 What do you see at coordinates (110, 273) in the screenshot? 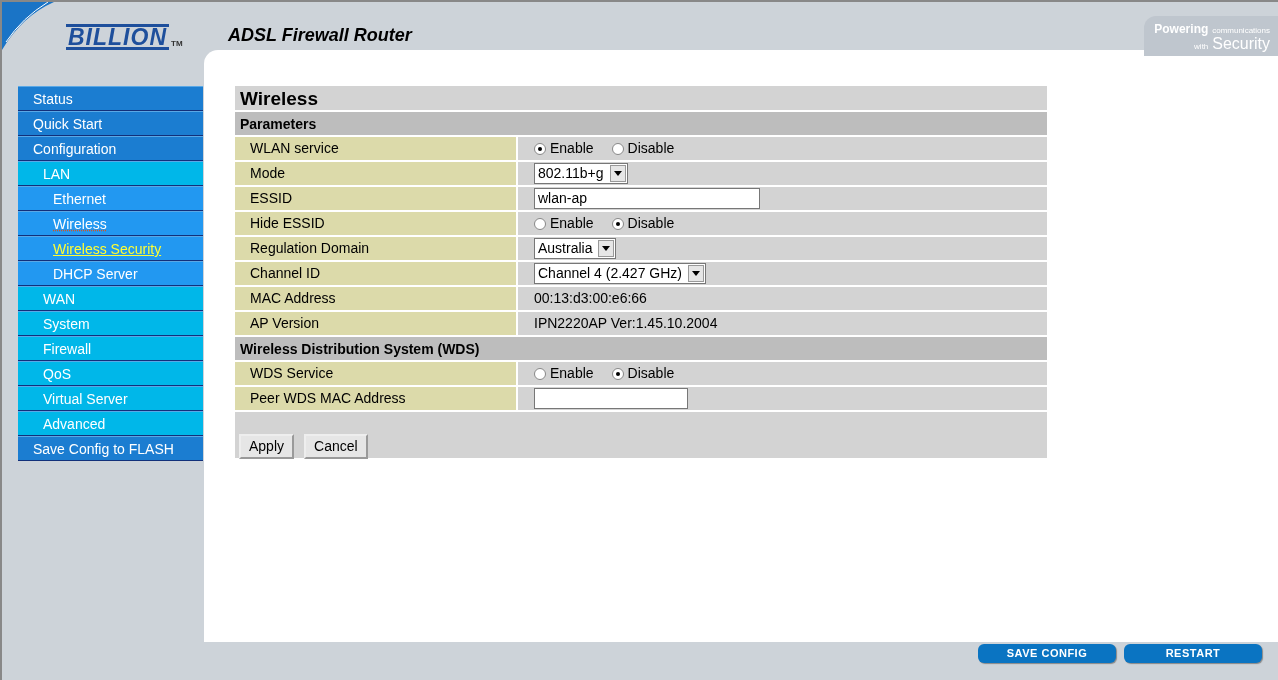
I see `nav-link: DHCP Server` at bounding box center [110, 273].